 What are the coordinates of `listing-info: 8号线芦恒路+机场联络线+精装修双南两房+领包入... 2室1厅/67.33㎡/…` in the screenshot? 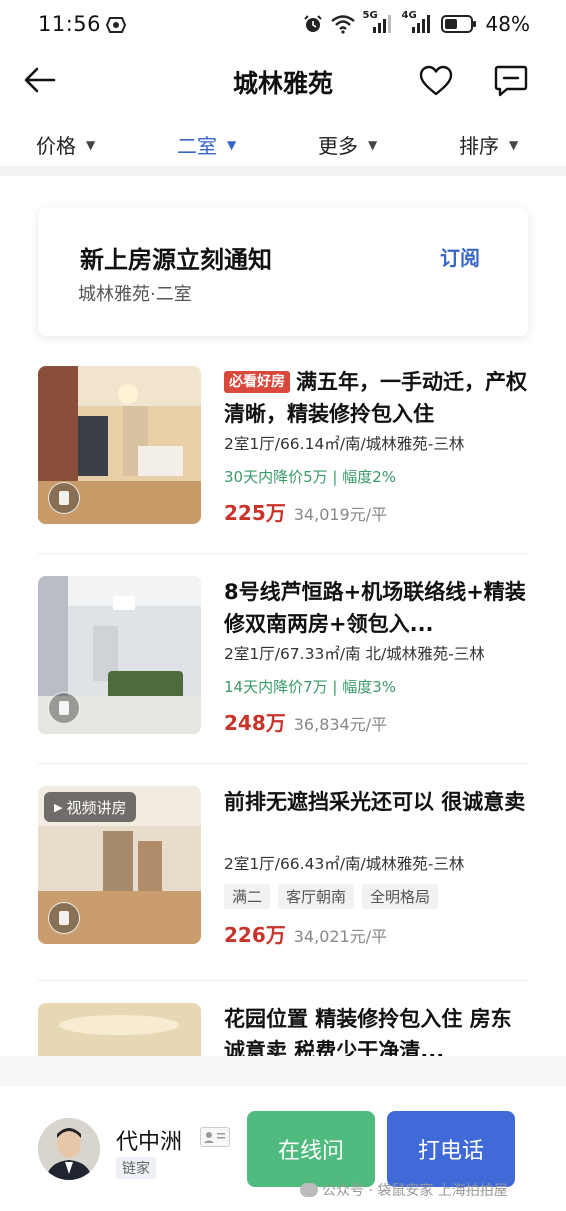 It's located at (376, 656).